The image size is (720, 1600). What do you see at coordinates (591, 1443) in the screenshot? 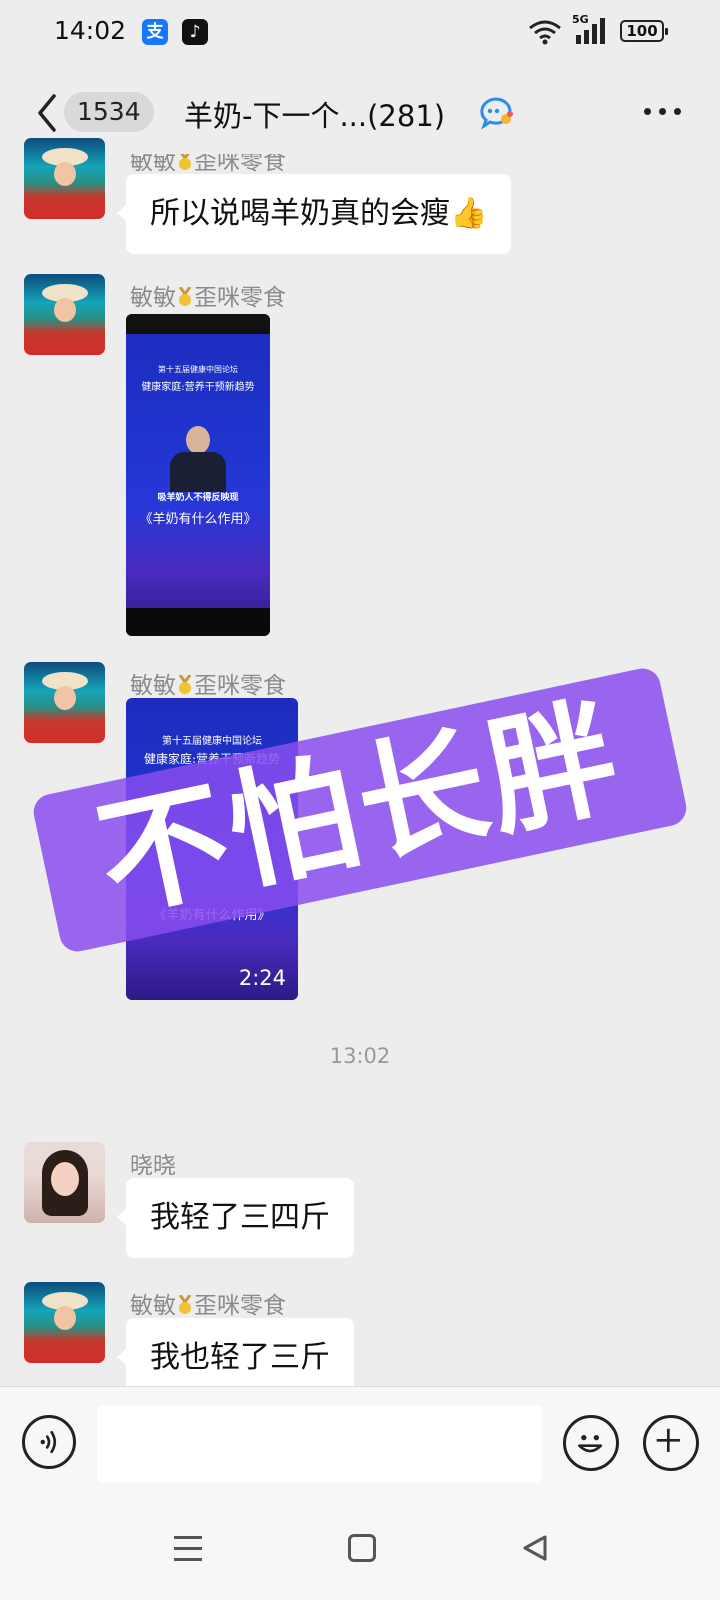
I see `emoji-icon` at bounding box center [591, 1443].